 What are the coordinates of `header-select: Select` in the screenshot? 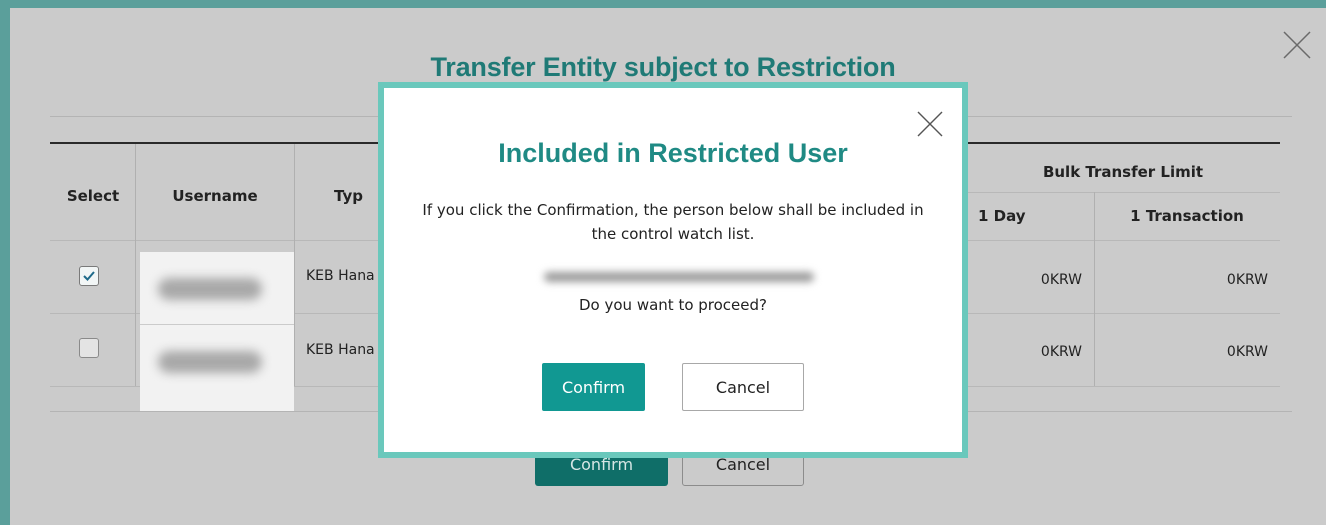 It's located at (93, 196).